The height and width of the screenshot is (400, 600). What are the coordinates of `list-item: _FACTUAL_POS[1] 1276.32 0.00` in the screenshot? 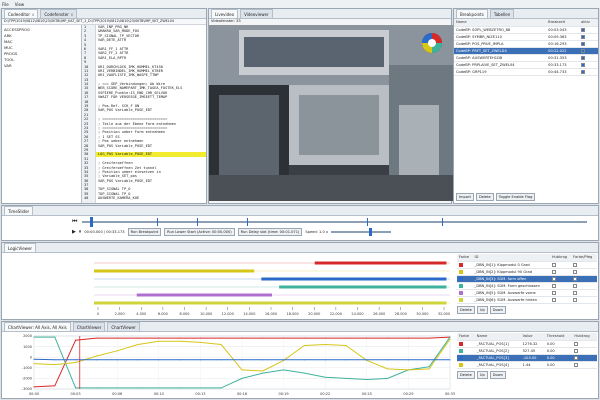 It's located at (527, 344).